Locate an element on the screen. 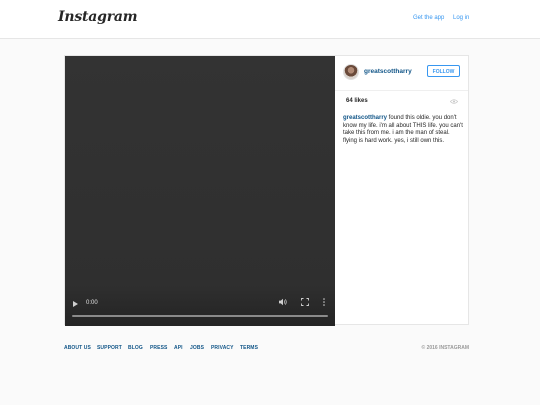 This screenshot has height=405, width=540. get-the-app-link: Get the app is located at coordinates (428, 18).